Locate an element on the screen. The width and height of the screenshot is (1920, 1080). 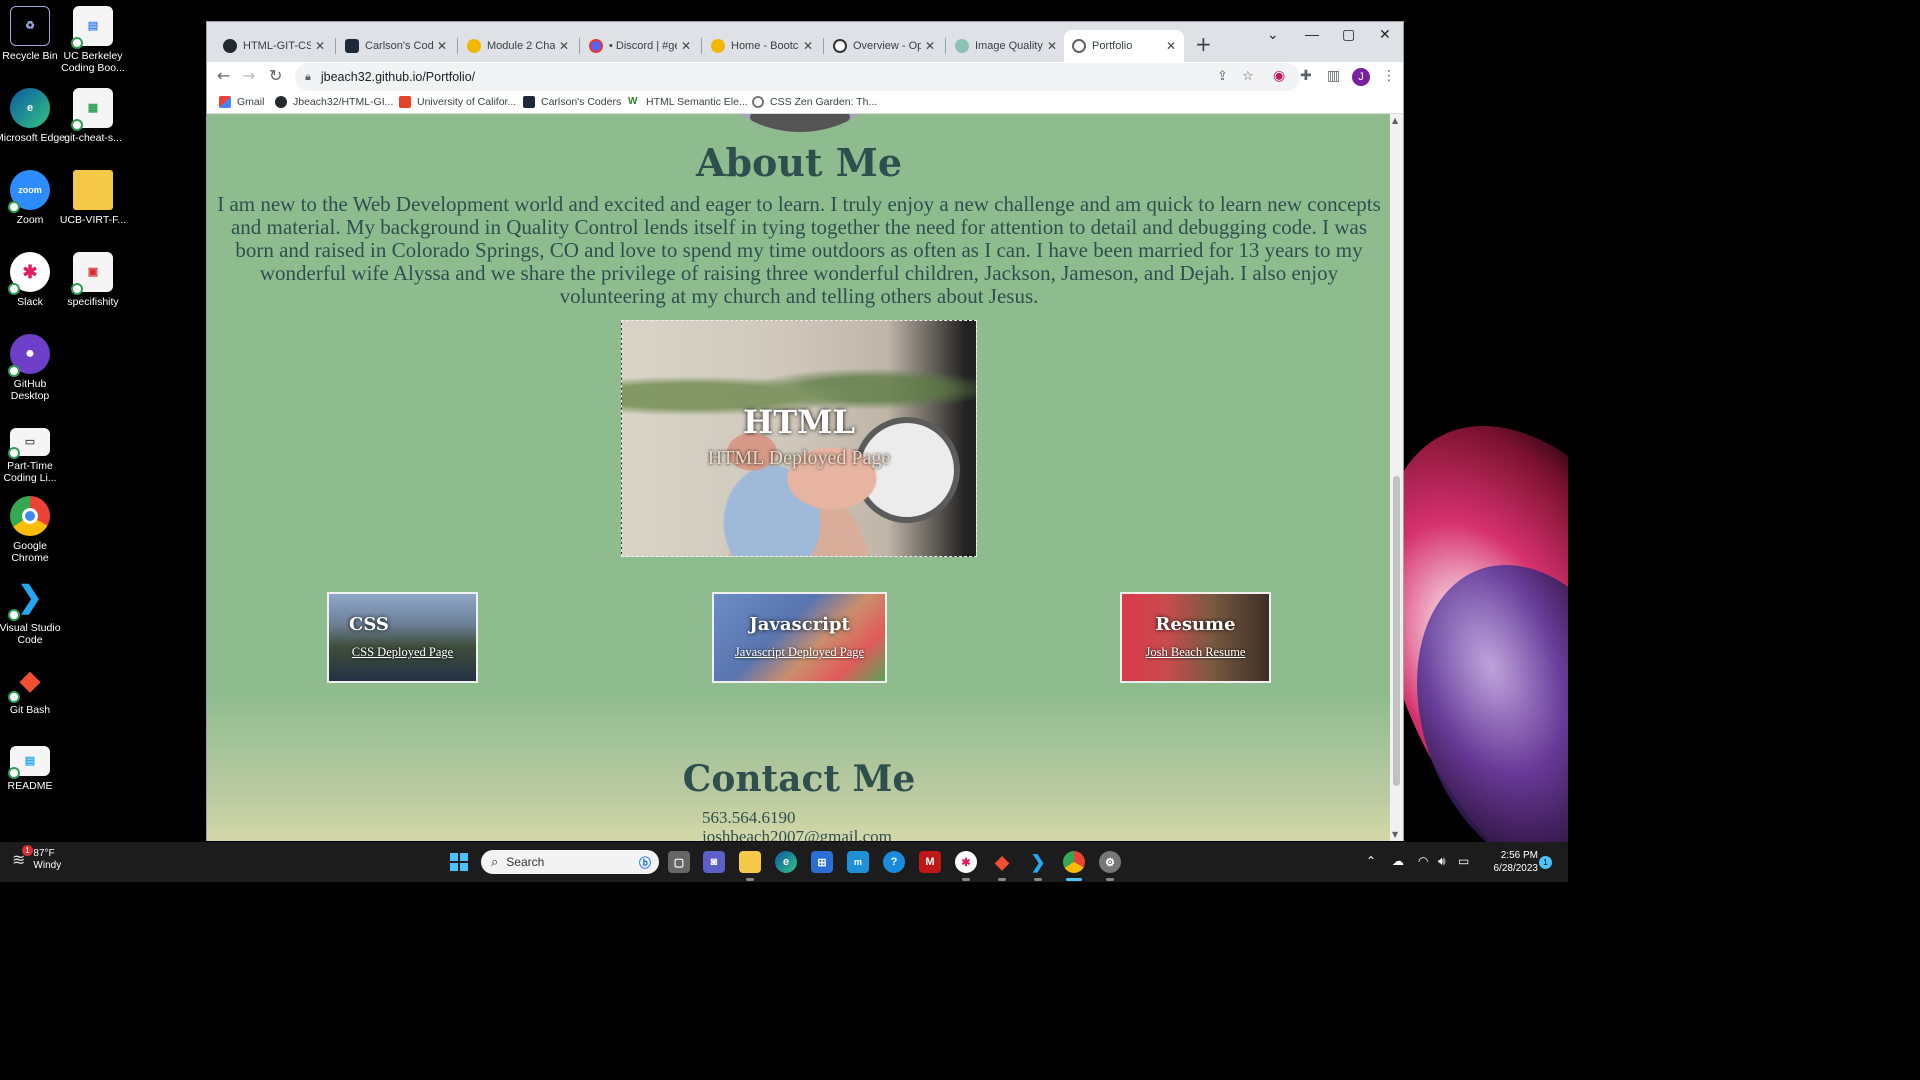
desktop-icon-specifishity: ▣ specifishity is located at coordinates (93, 280).